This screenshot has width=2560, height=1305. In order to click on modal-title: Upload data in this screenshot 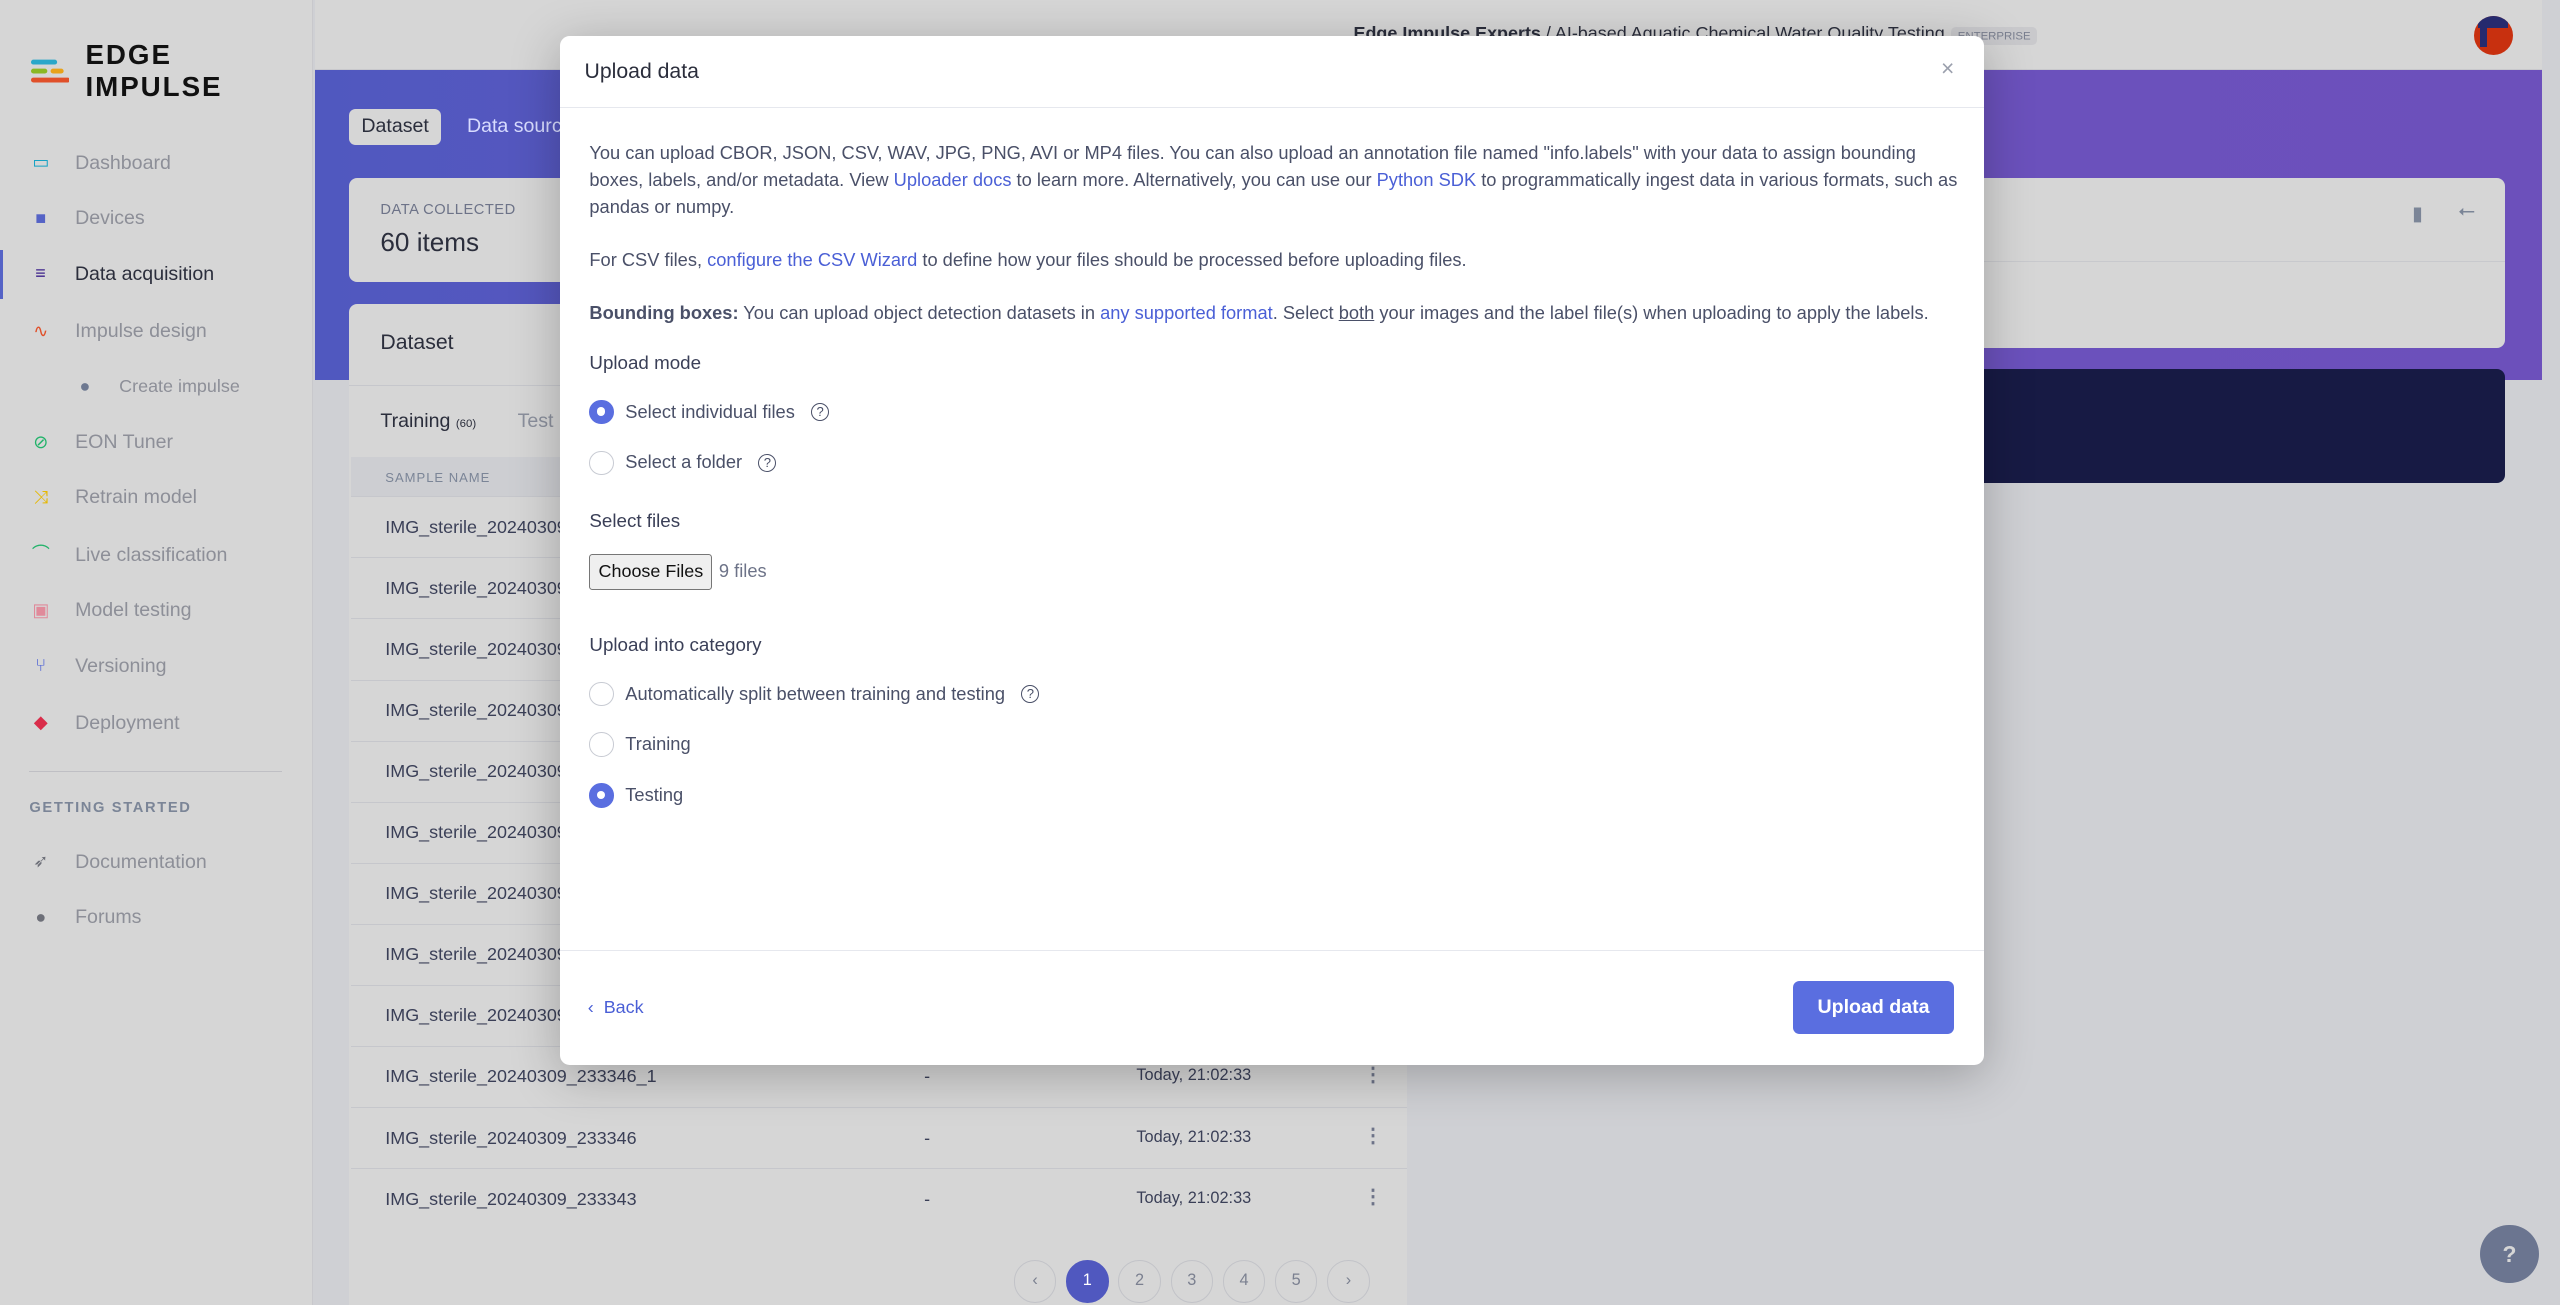, I will do `click(641, 72)`.